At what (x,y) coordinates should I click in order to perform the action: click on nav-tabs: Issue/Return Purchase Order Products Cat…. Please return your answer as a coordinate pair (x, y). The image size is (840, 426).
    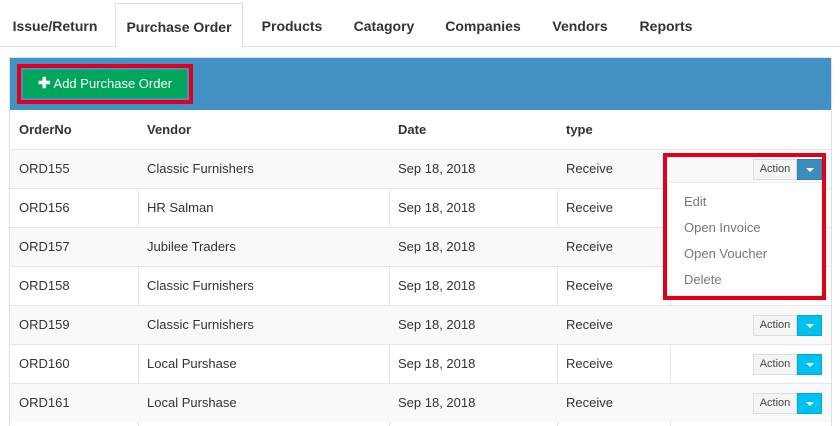
    Looking at the image, I should click on (420, 24).